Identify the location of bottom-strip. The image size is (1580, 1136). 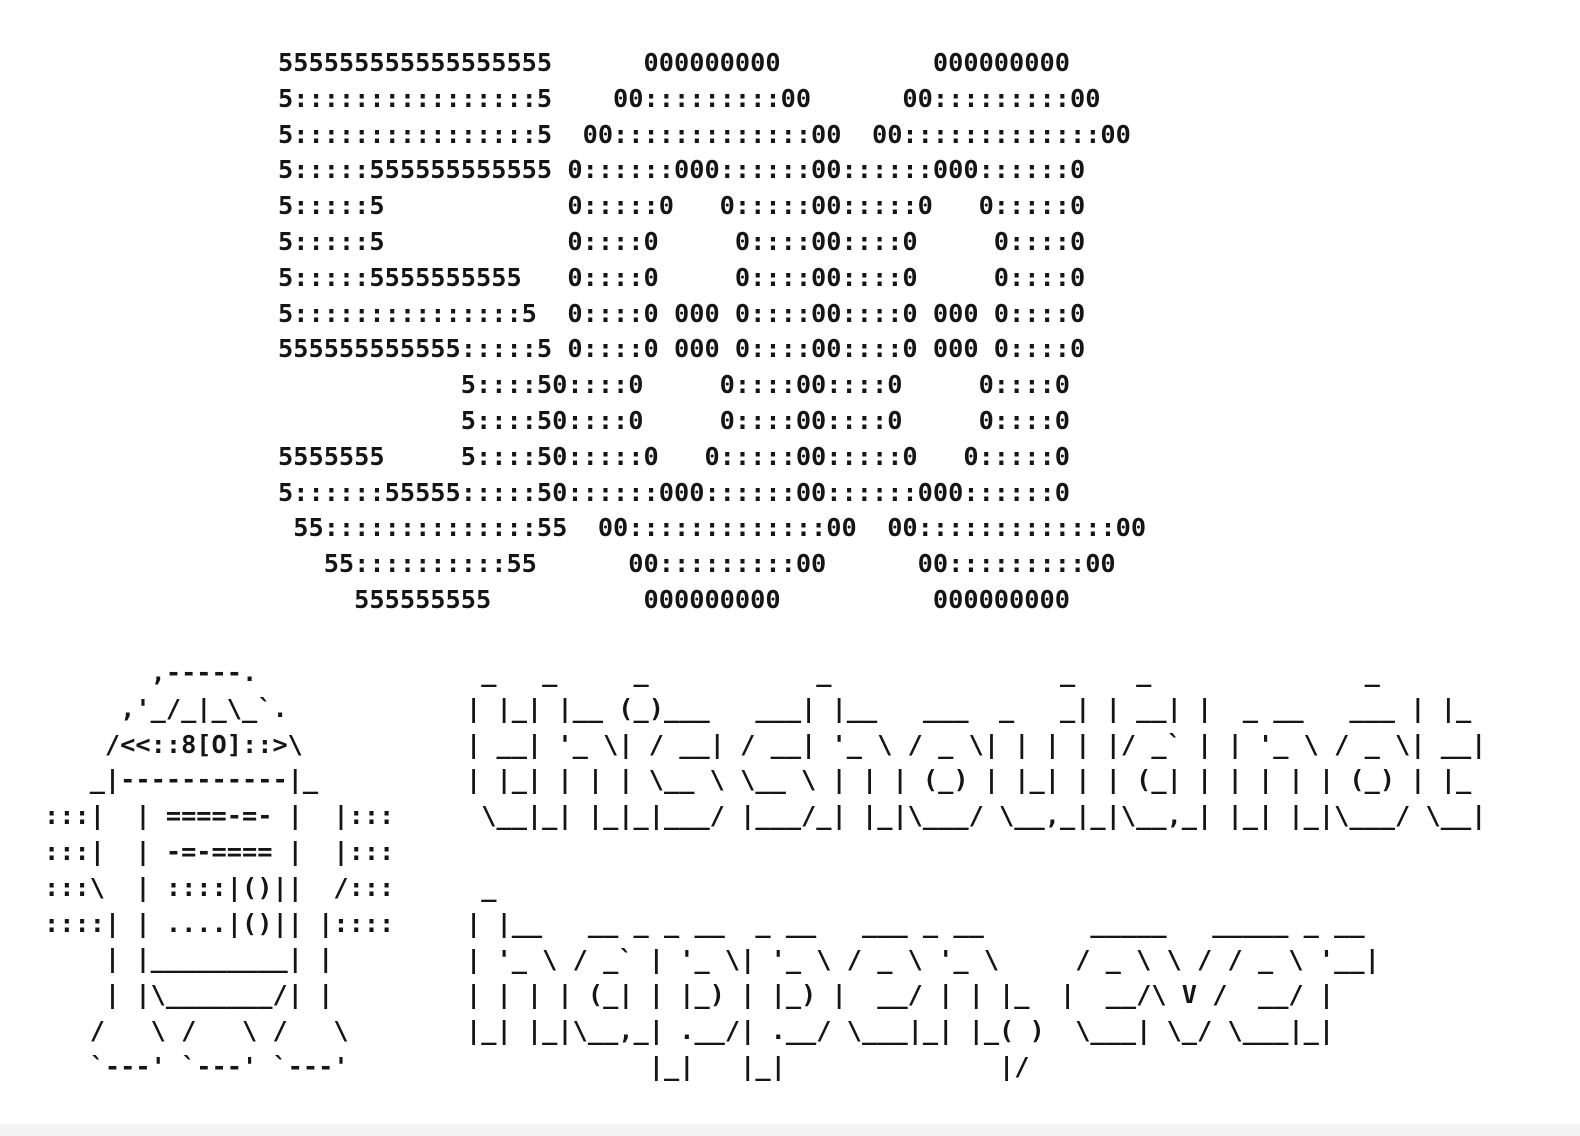
(790, 1130).